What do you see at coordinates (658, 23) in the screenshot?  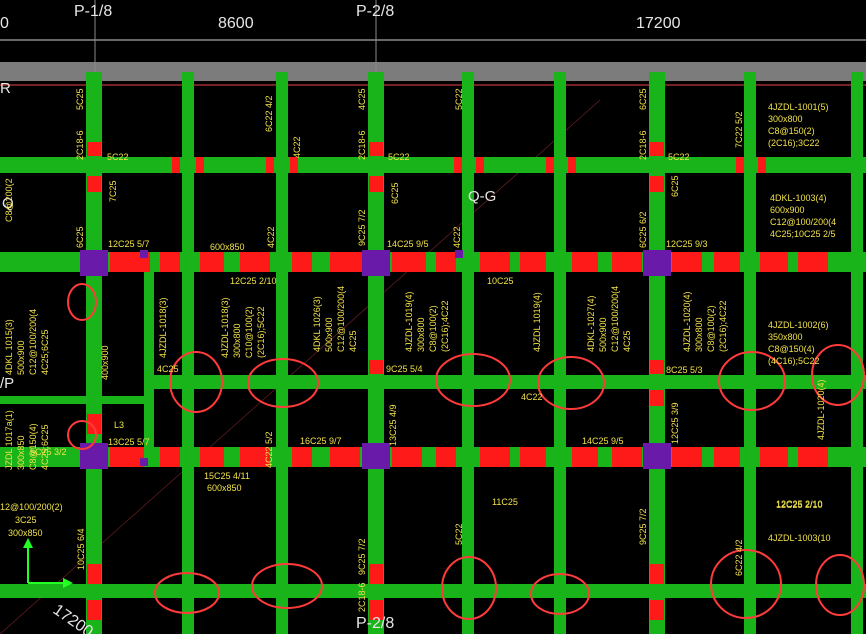 I see `dim-17200: 17200` at bounding box center [658, 23].